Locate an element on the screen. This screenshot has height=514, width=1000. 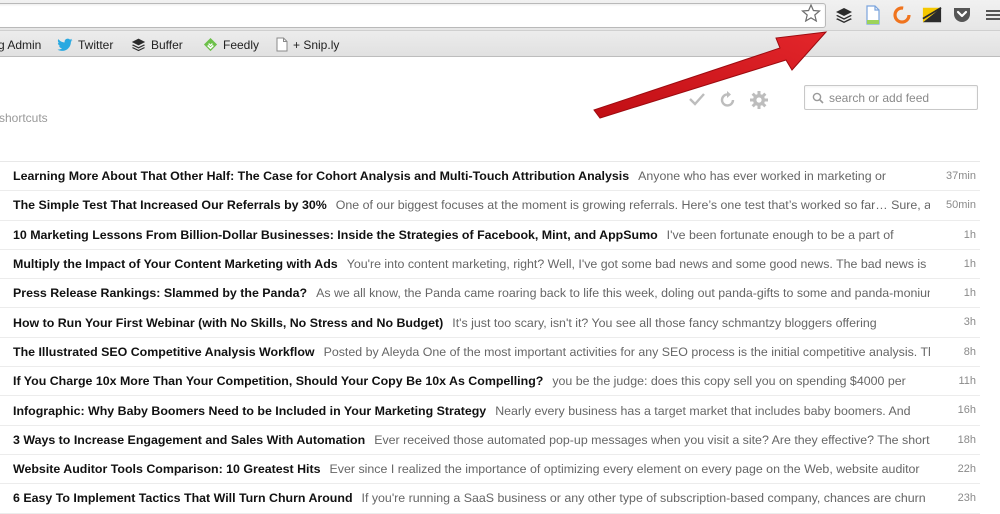
article-age: 50min is located at coordinates (961, 205).